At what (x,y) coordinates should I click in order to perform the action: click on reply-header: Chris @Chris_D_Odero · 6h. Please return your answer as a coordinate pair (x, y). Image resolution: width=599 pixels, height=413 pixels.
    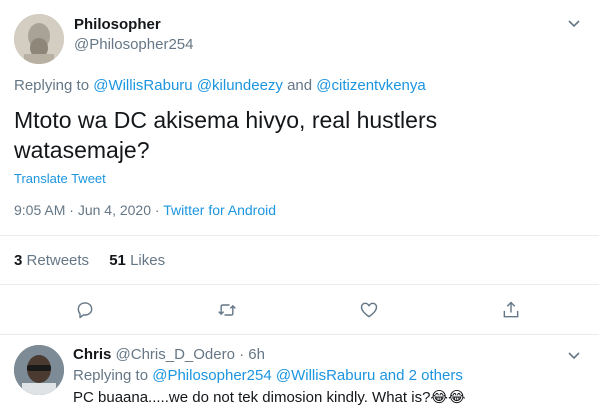
    Looking at the image, I should click on (169, 354).